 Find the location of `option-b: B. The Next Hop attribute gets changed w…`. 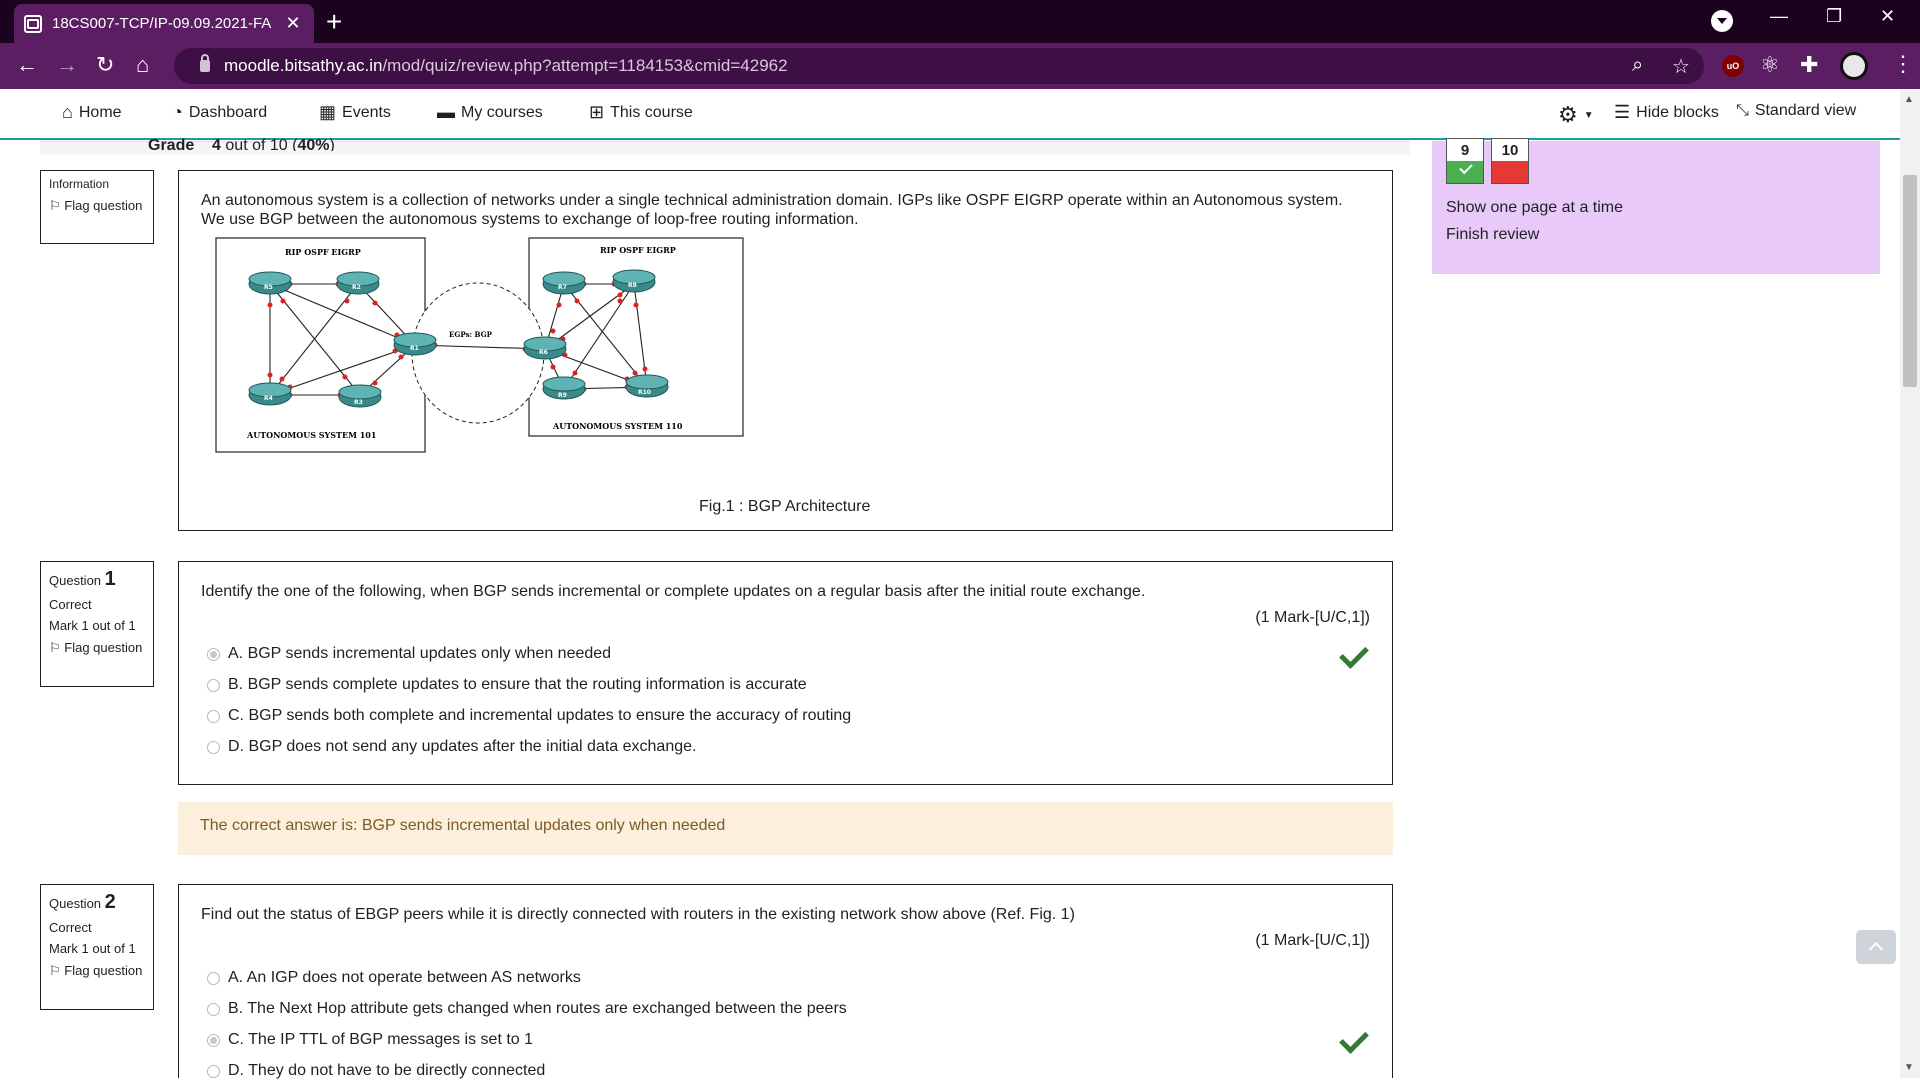

option-b: B. The Next Hop attribute gets changed w… is located at coordinates (527, 1009).